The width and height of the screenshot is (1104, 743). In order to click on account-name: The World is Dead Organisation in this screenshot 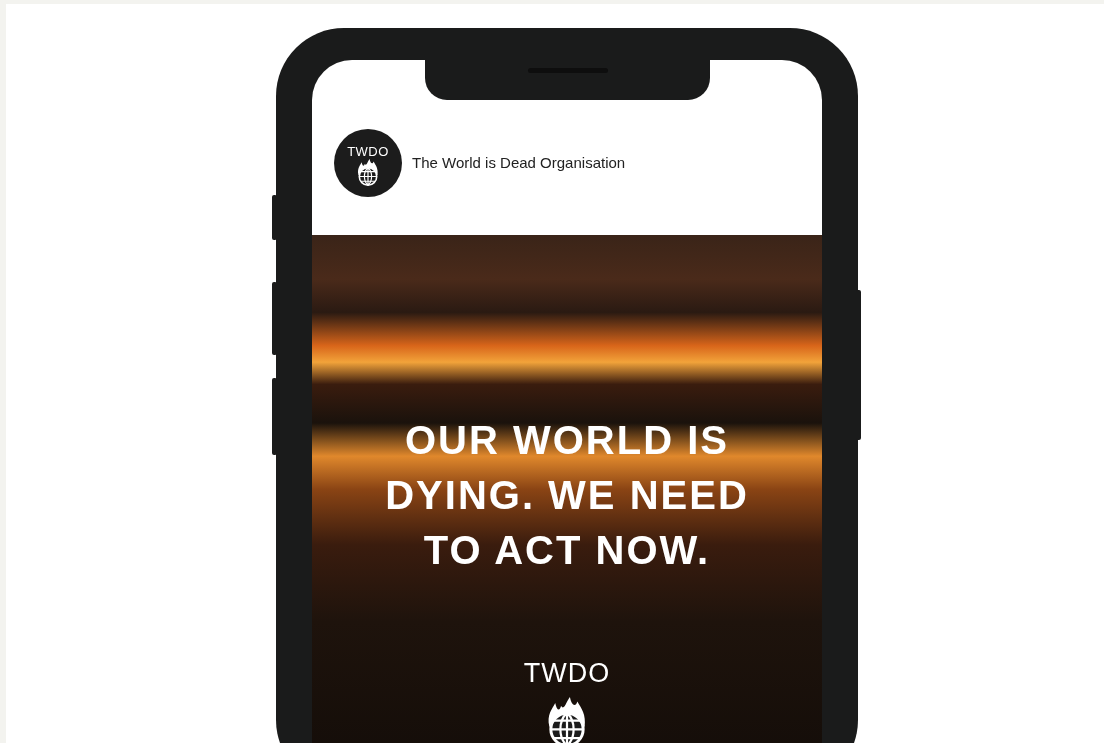, I will do `click(519, 162)`.